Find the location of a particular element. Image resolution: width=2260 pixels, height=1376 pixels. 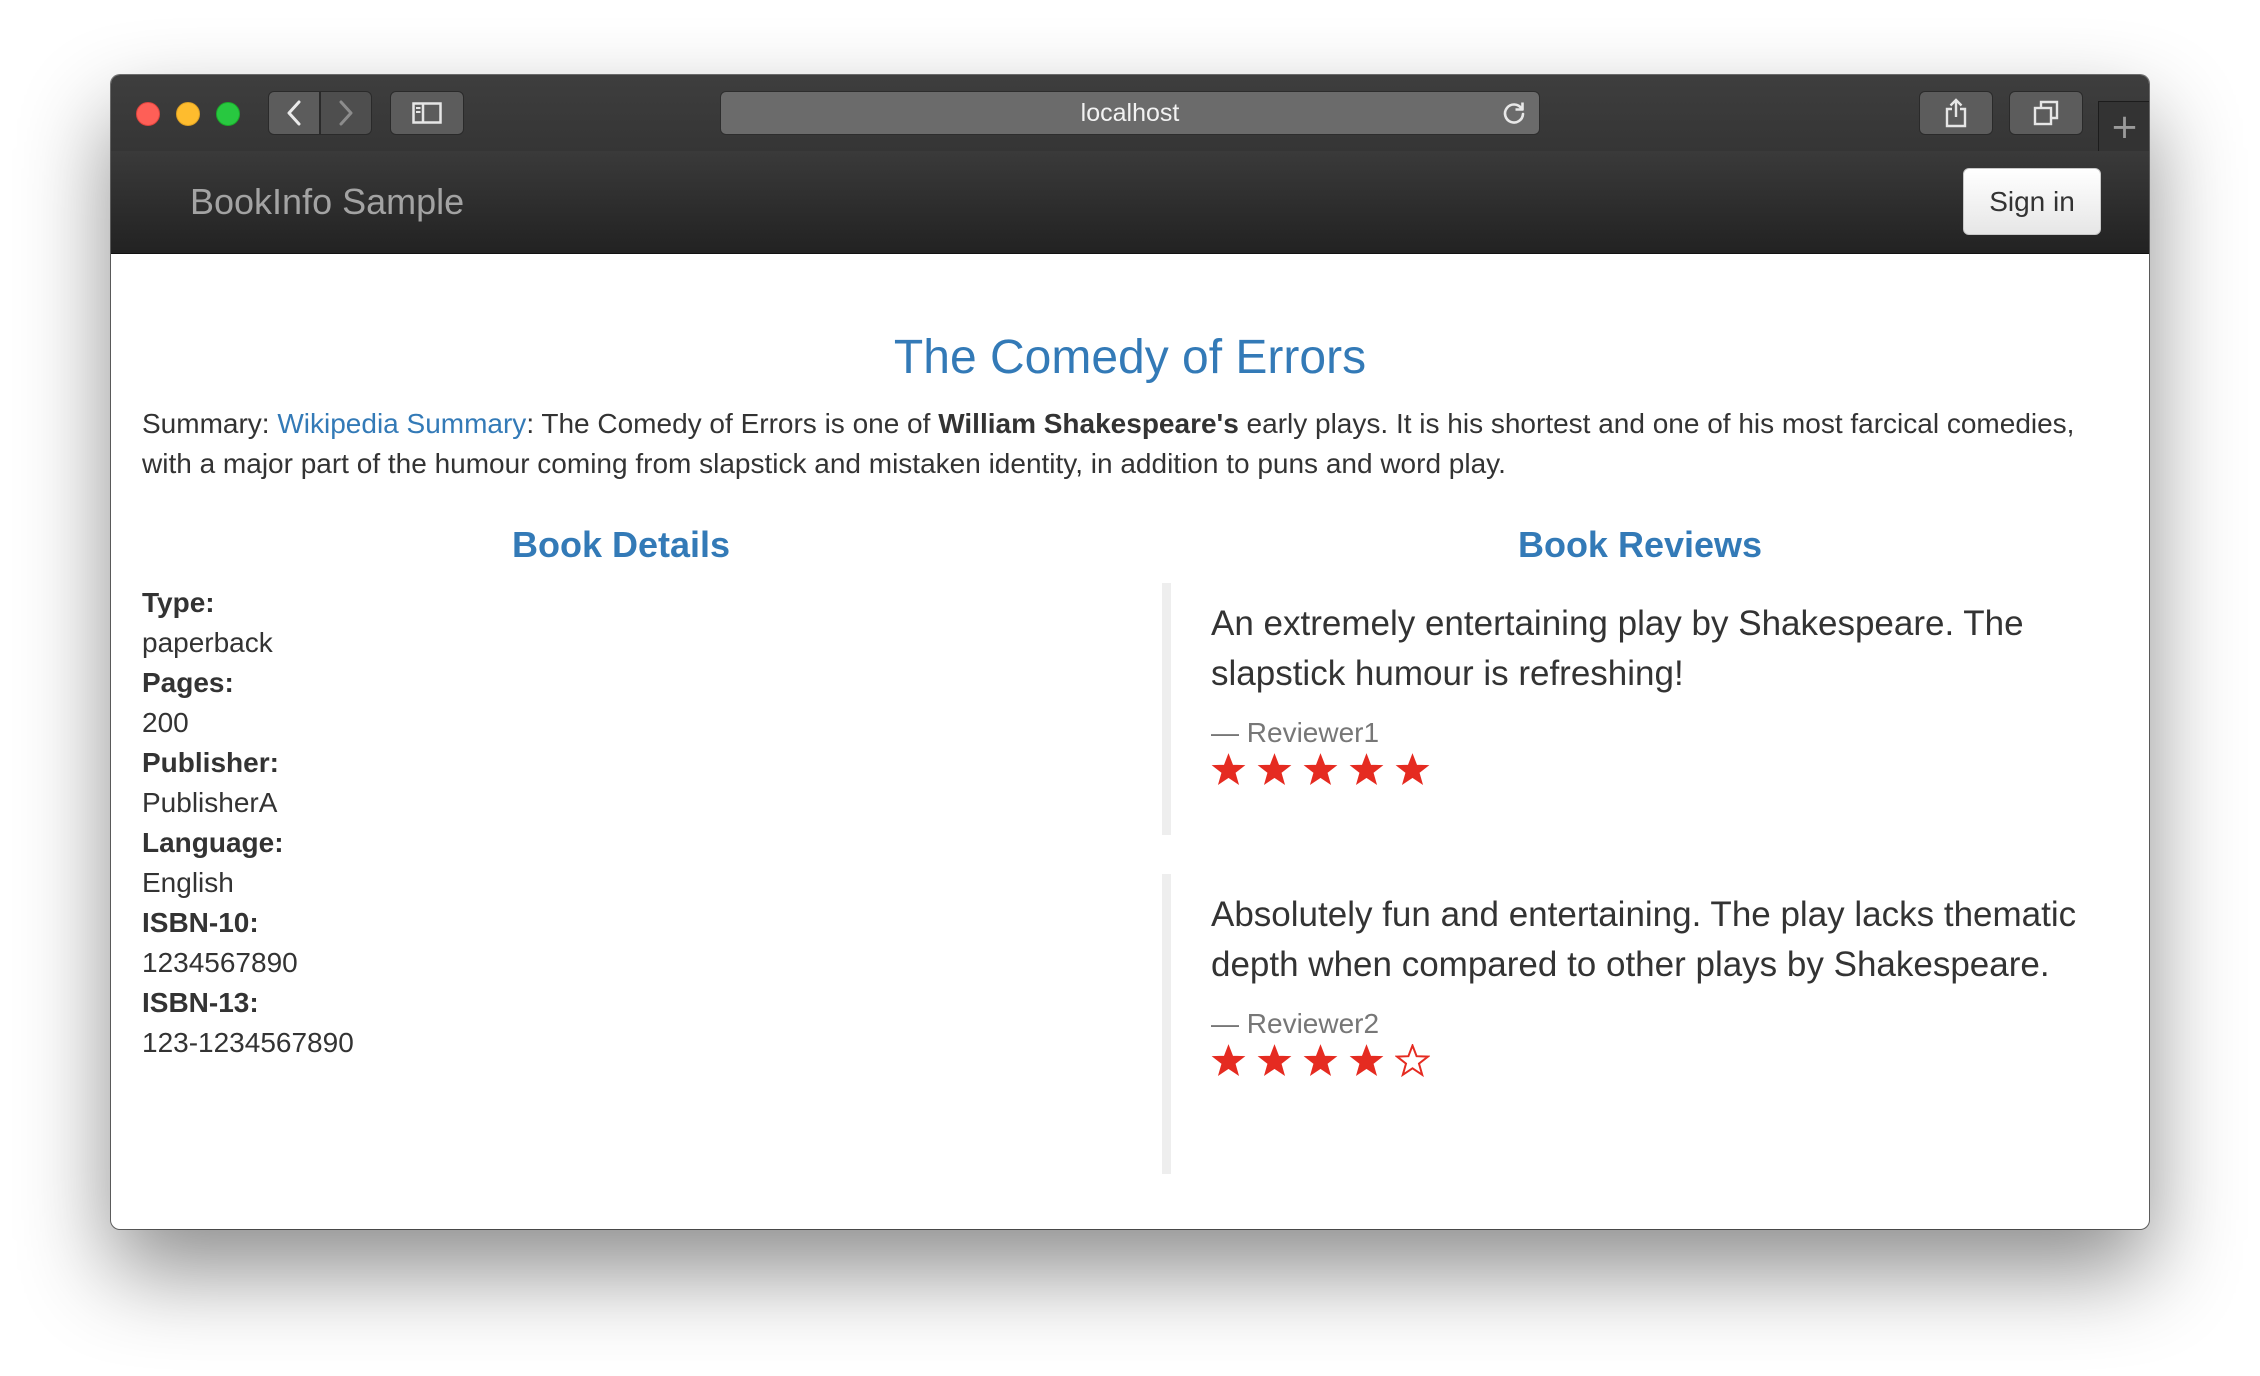

sidebar-toggle-button is located at coordinates (427, 113).